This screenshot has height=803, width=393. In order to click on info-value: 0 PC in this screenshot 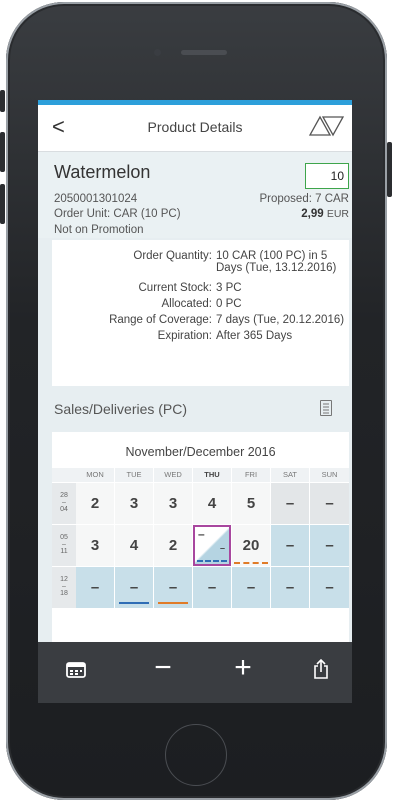, I will do `click(229, 304)`.